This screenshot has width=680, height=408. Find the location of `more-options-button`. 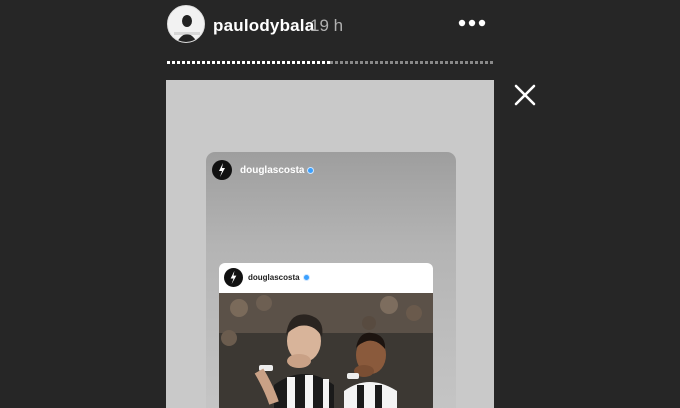

more-options-button is located at coordinates (472, 23).